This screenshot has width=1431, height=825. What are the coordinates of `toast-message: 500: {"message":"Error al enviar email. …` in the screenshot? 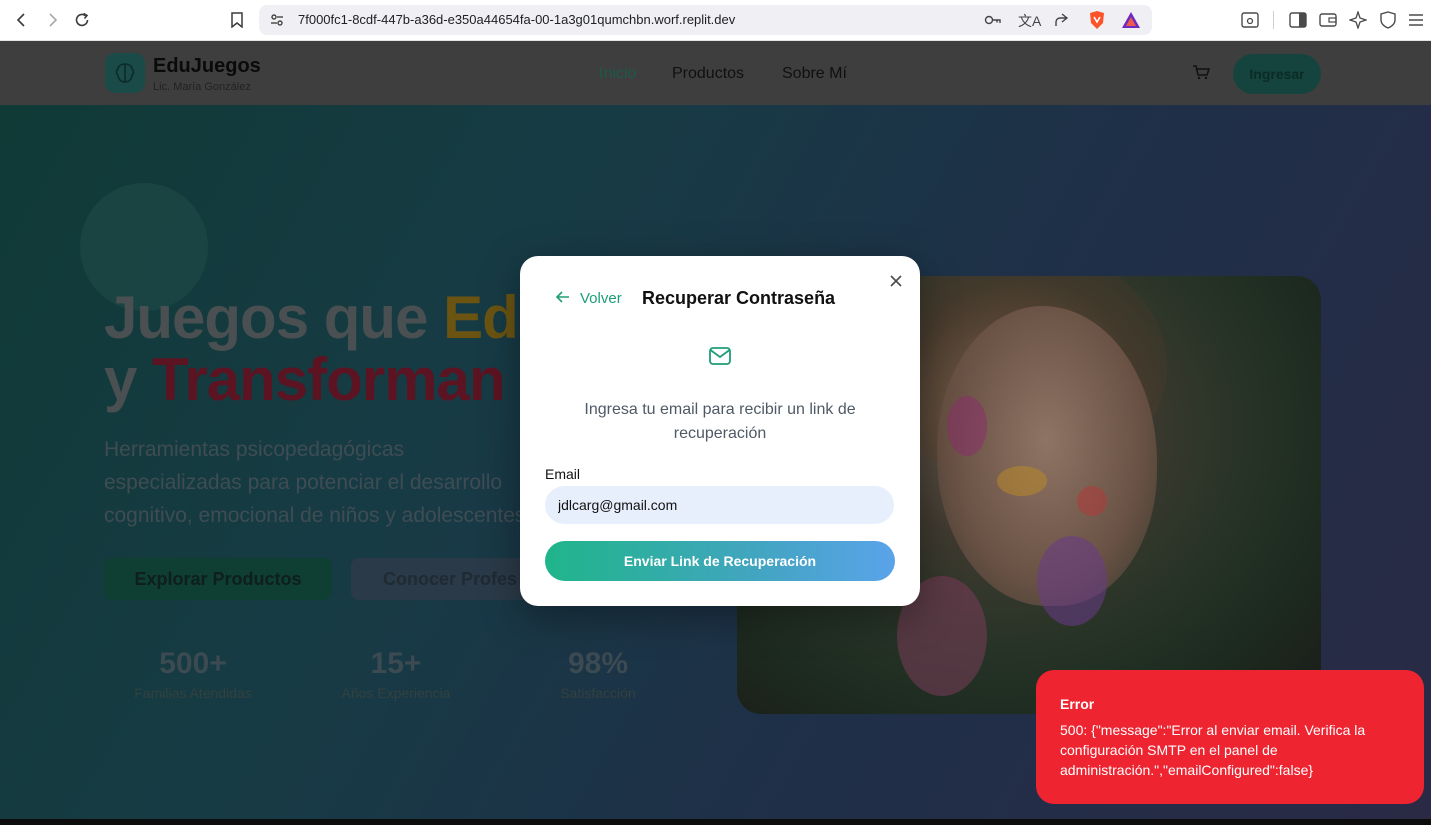 It's located at (1213, 750).